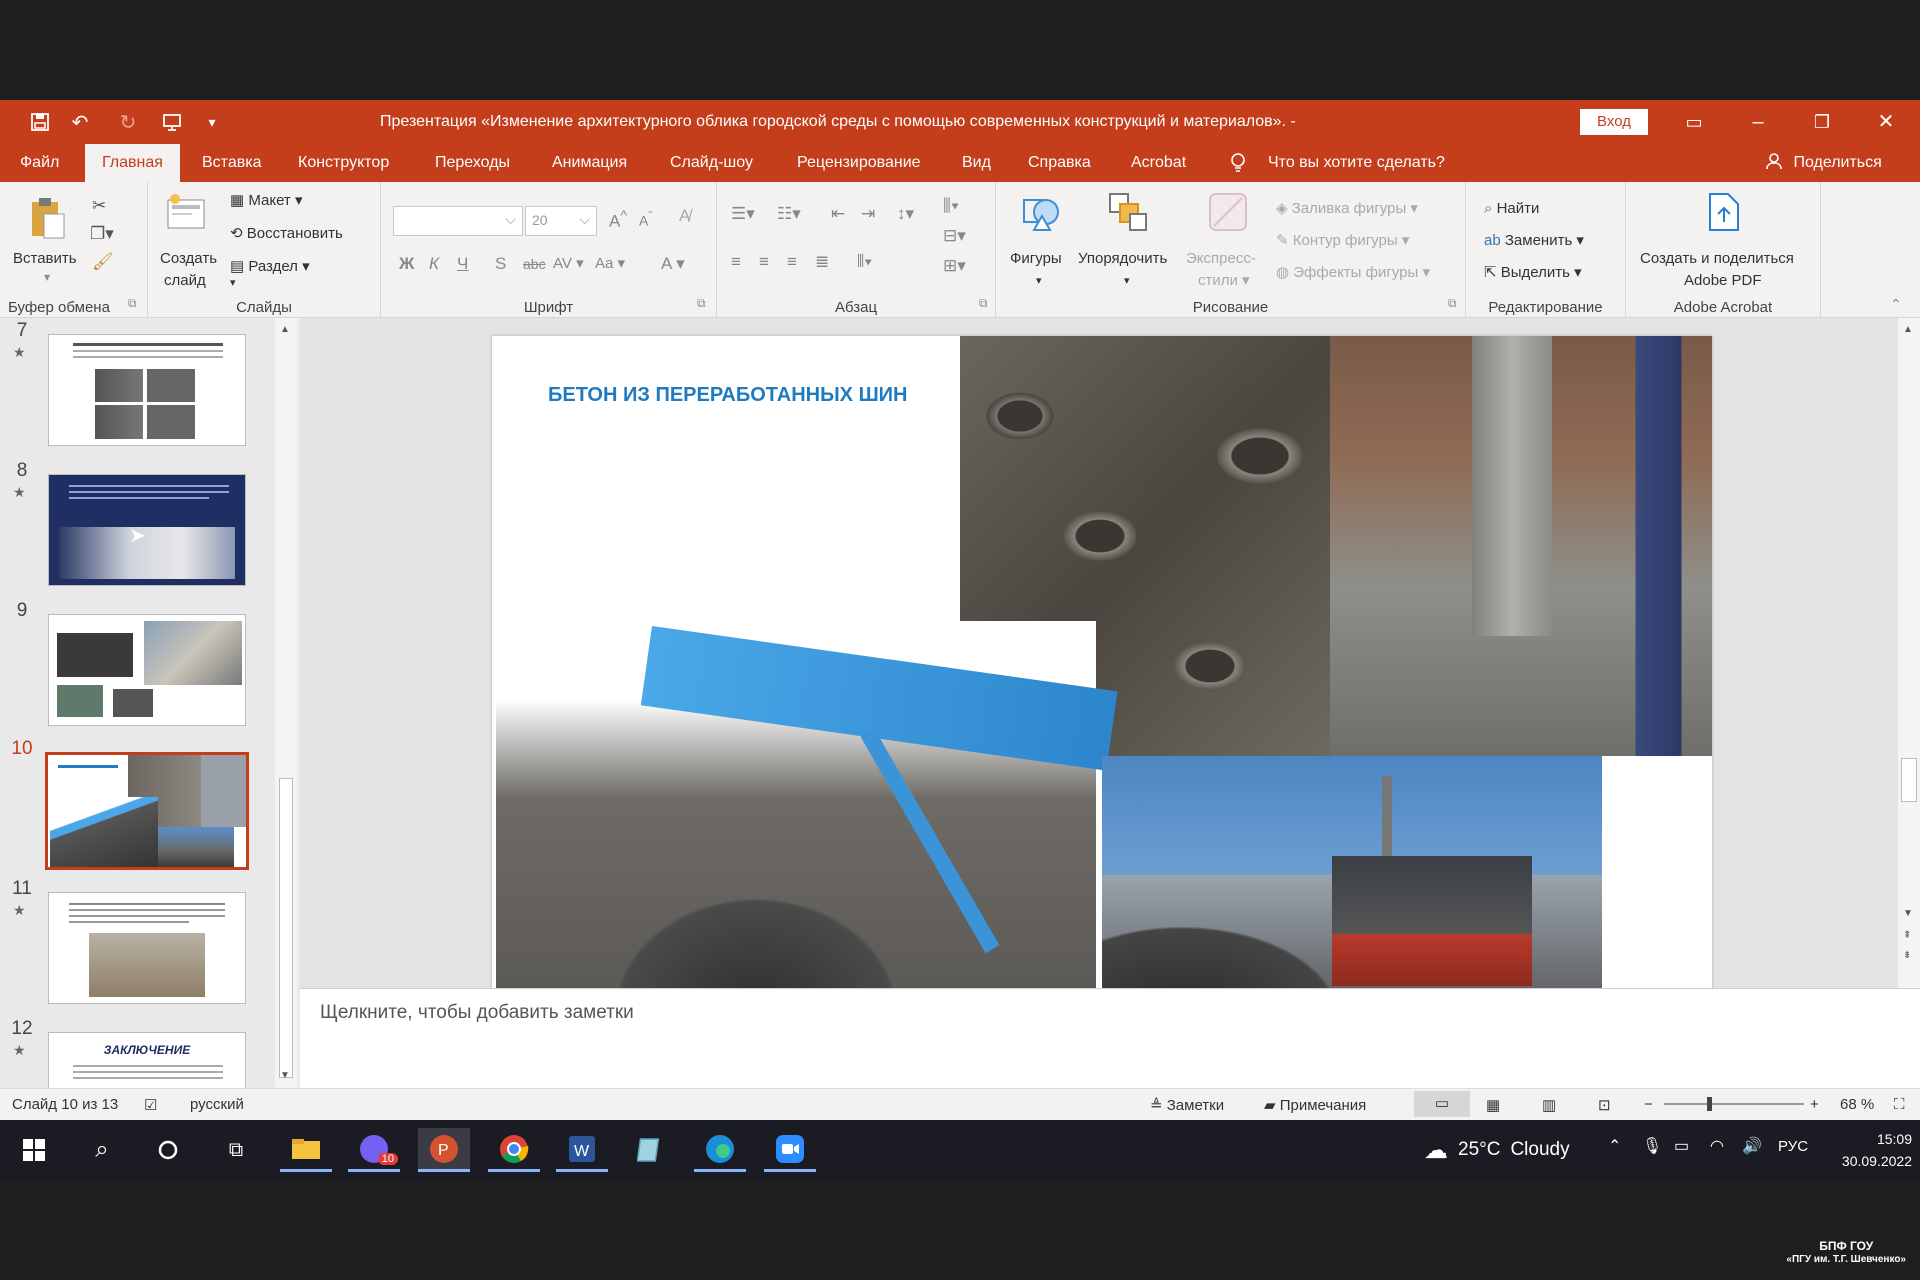  I want to click on battery-icon: ▭, so click(1681, 1146).